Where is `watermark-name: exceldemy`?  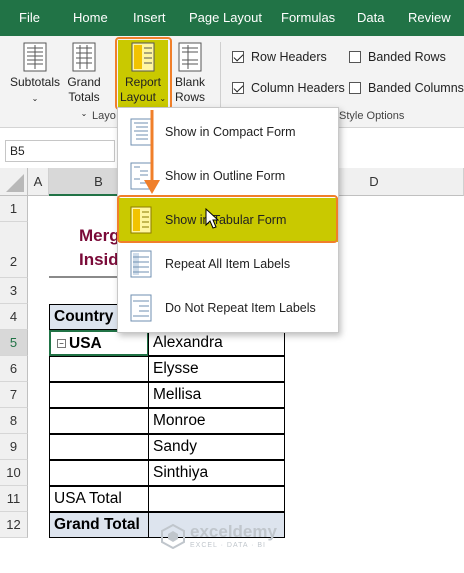 watermark-name: exceldemy is located at coordinates (233, 531).